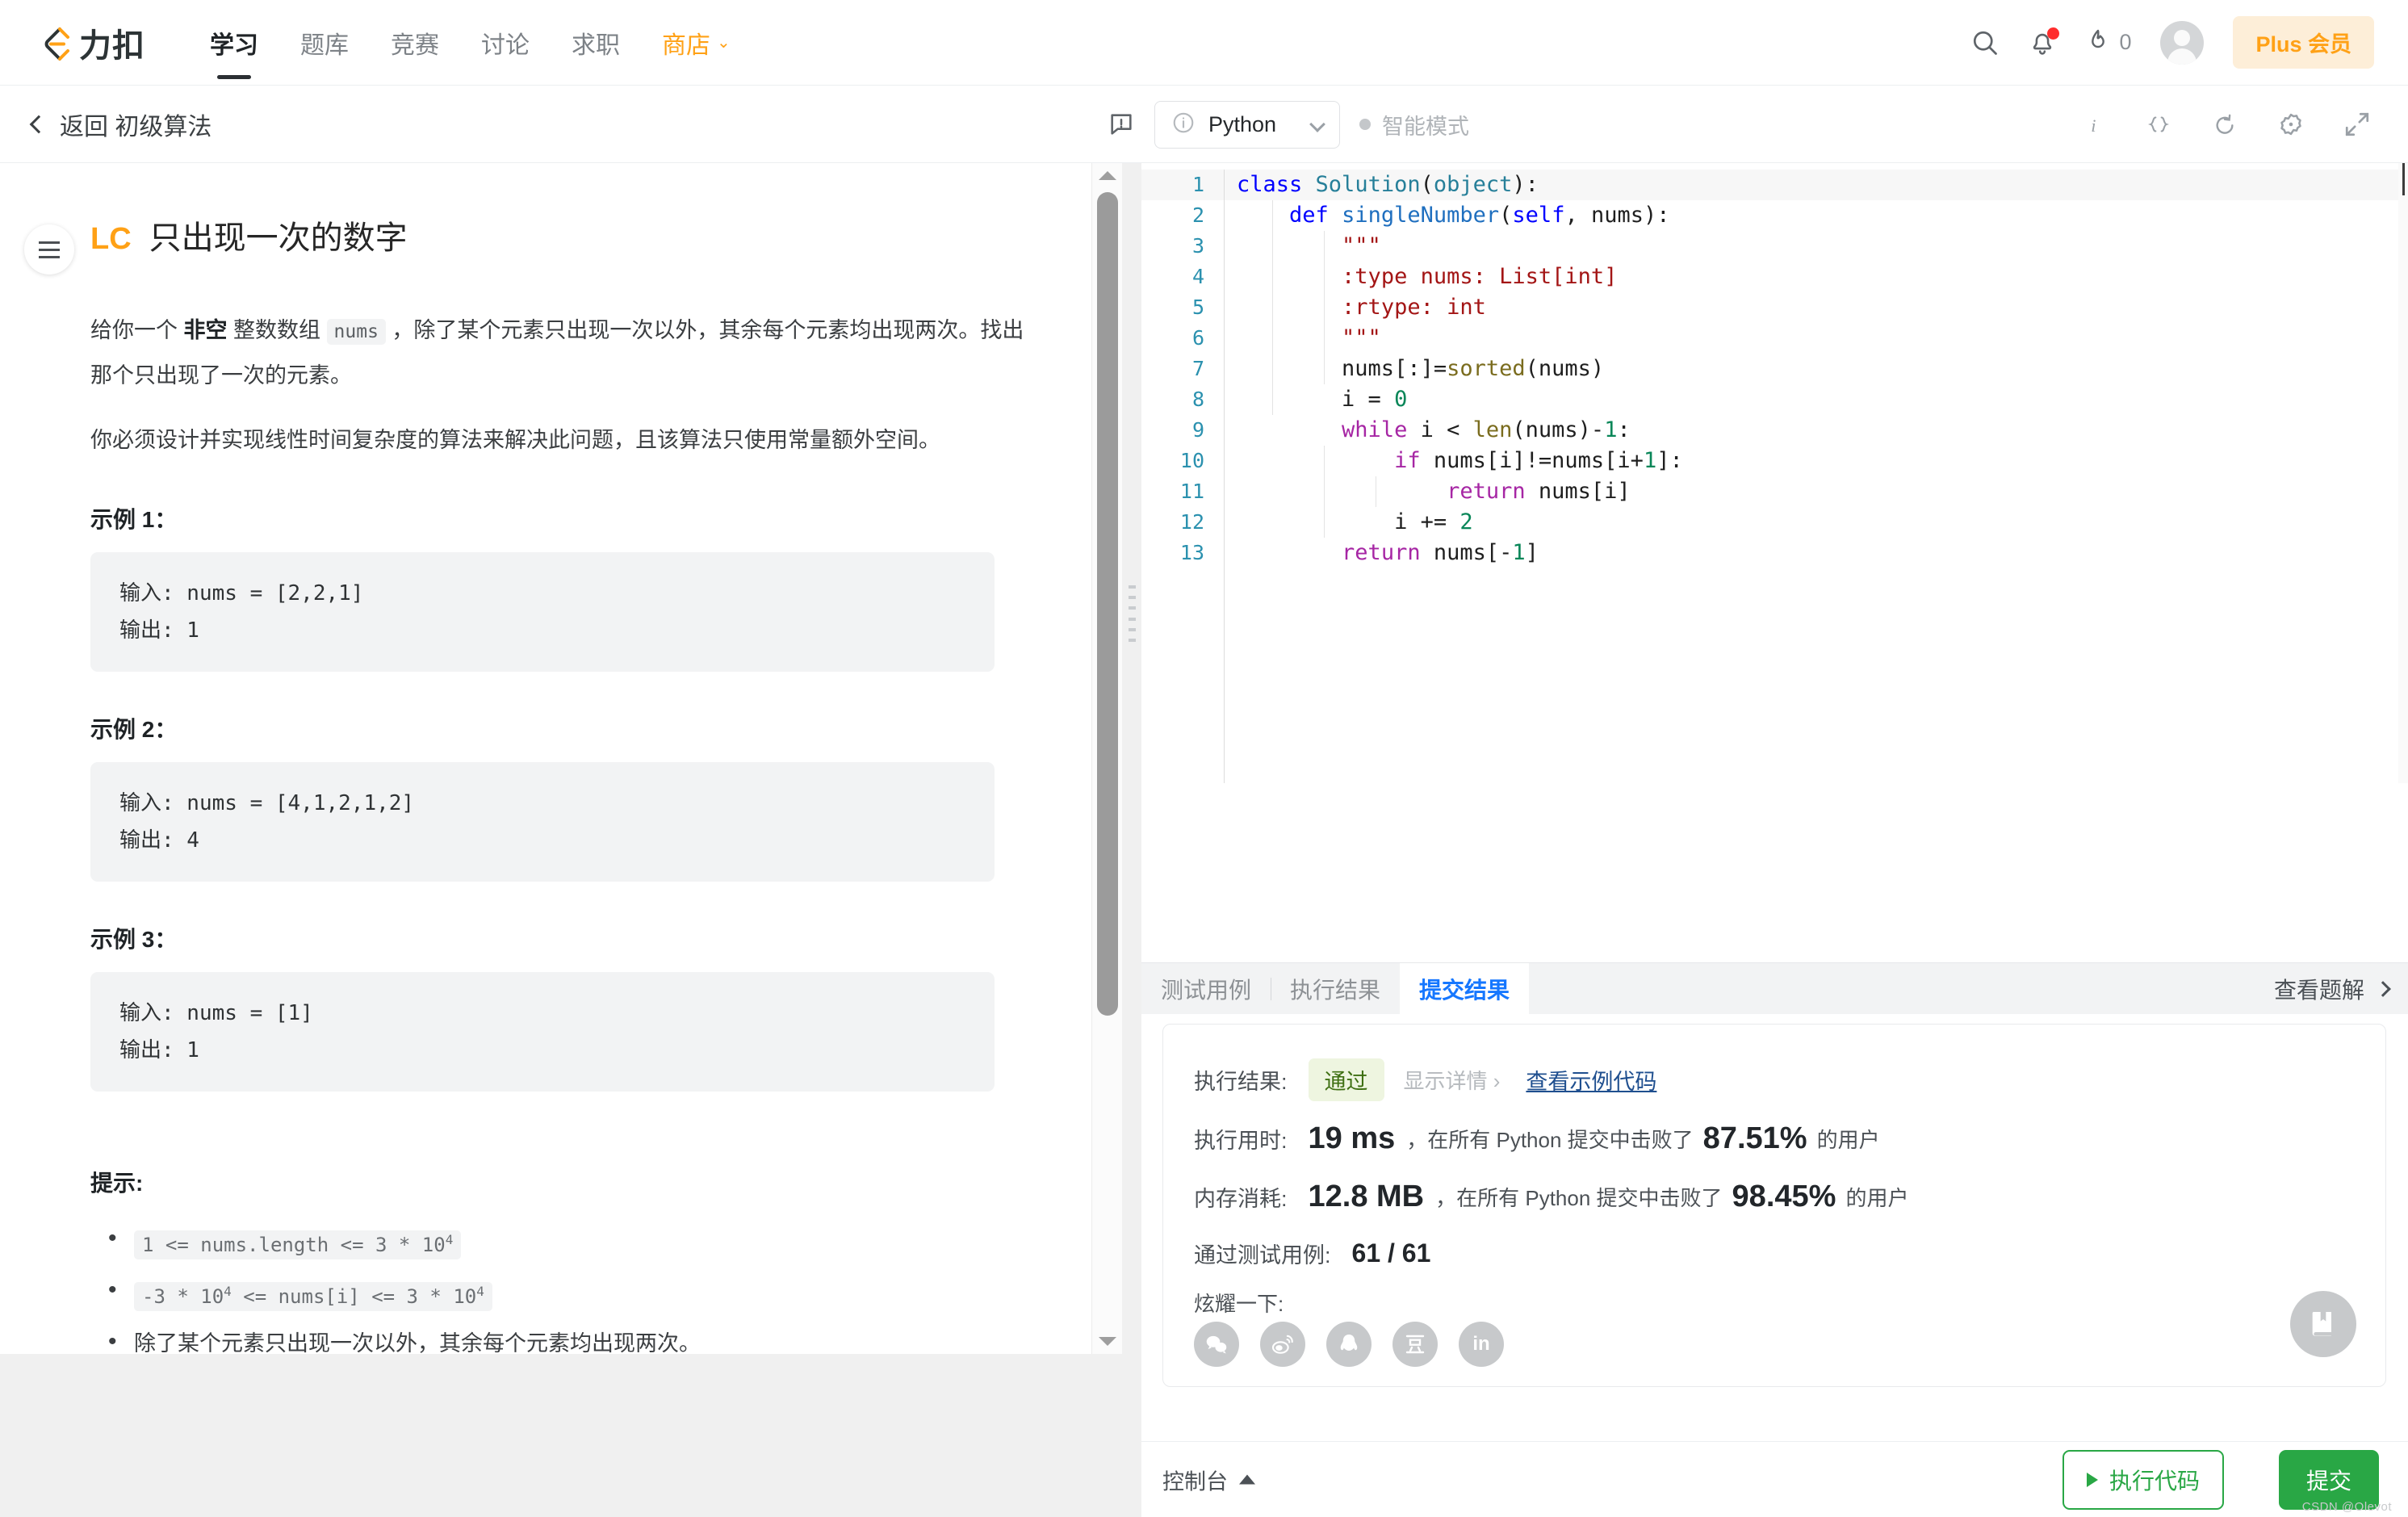  I want to click on testcases-row: 通过测试用例: 61 / 61, so click(1318, 1253).